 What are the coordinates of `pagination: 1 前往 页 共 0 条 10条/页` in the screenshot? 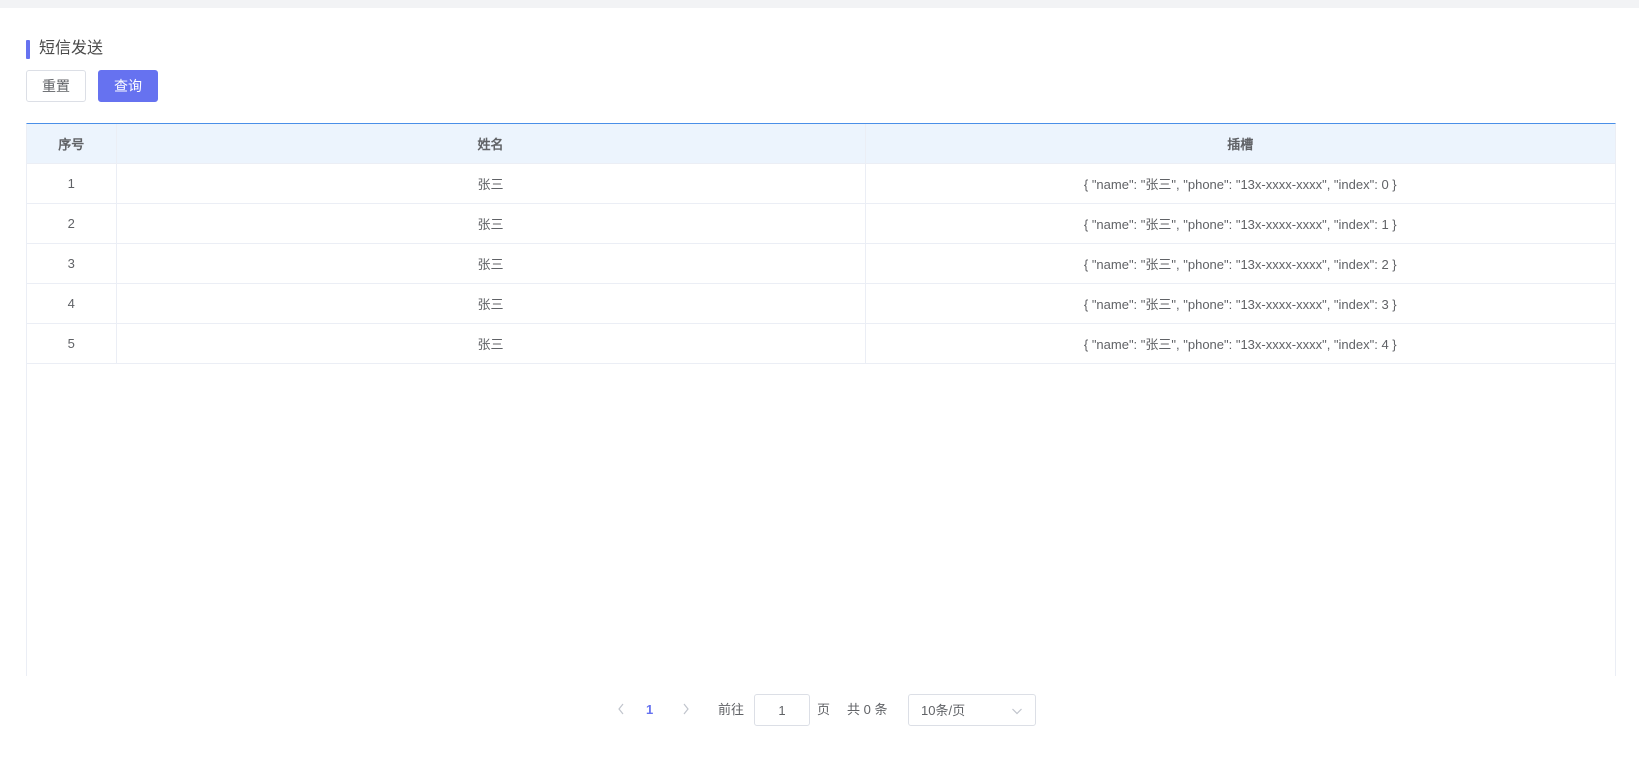 It's located at (819, 710).